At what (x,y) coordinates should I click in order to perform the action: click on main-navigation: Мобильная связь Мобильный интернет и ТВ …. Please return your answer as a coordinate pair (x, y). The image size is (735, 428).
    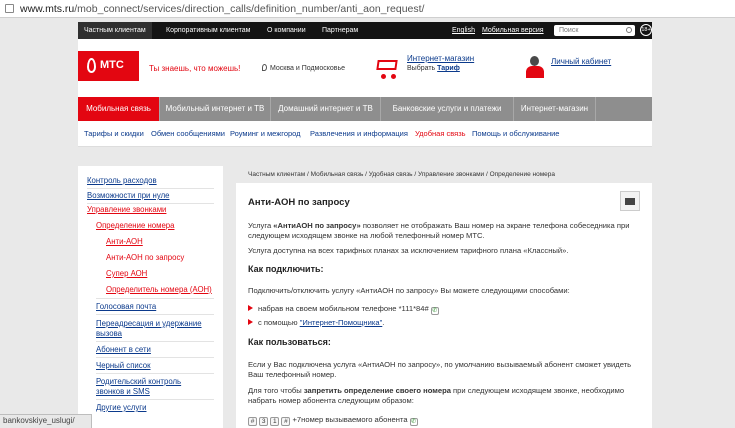
    Looking at the image, I should click on (365, 109).